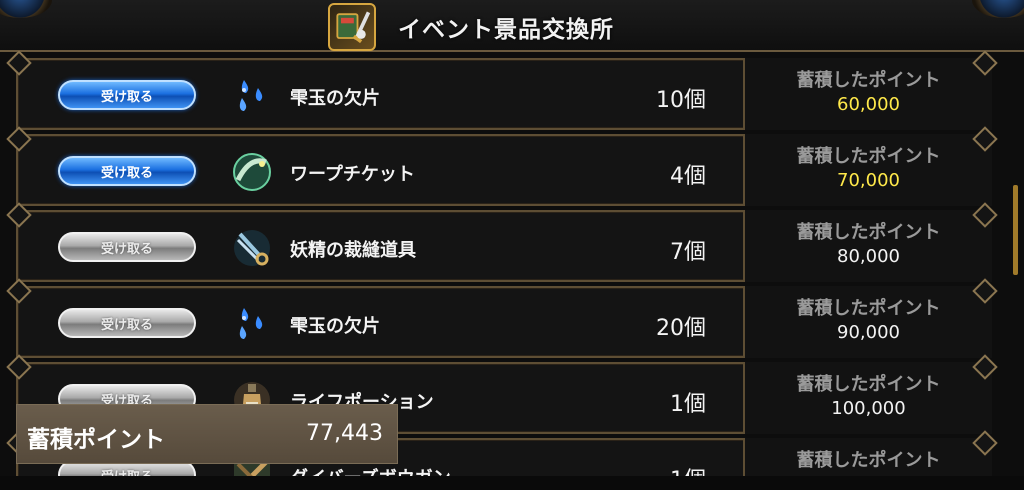 Image resolution: width=1024 pixels, height=490 pixels. I want to click on accumulated-points-panel: 蓄積ポイント 77,443, so click(207, 434).